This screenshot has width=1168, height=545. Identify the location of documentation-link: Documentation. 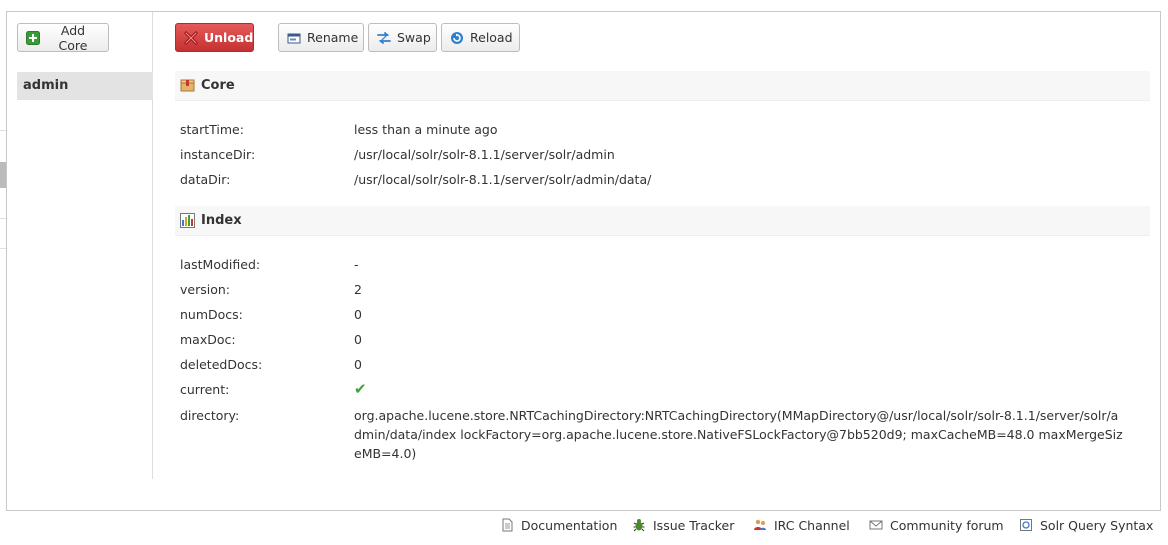
(558, 525).